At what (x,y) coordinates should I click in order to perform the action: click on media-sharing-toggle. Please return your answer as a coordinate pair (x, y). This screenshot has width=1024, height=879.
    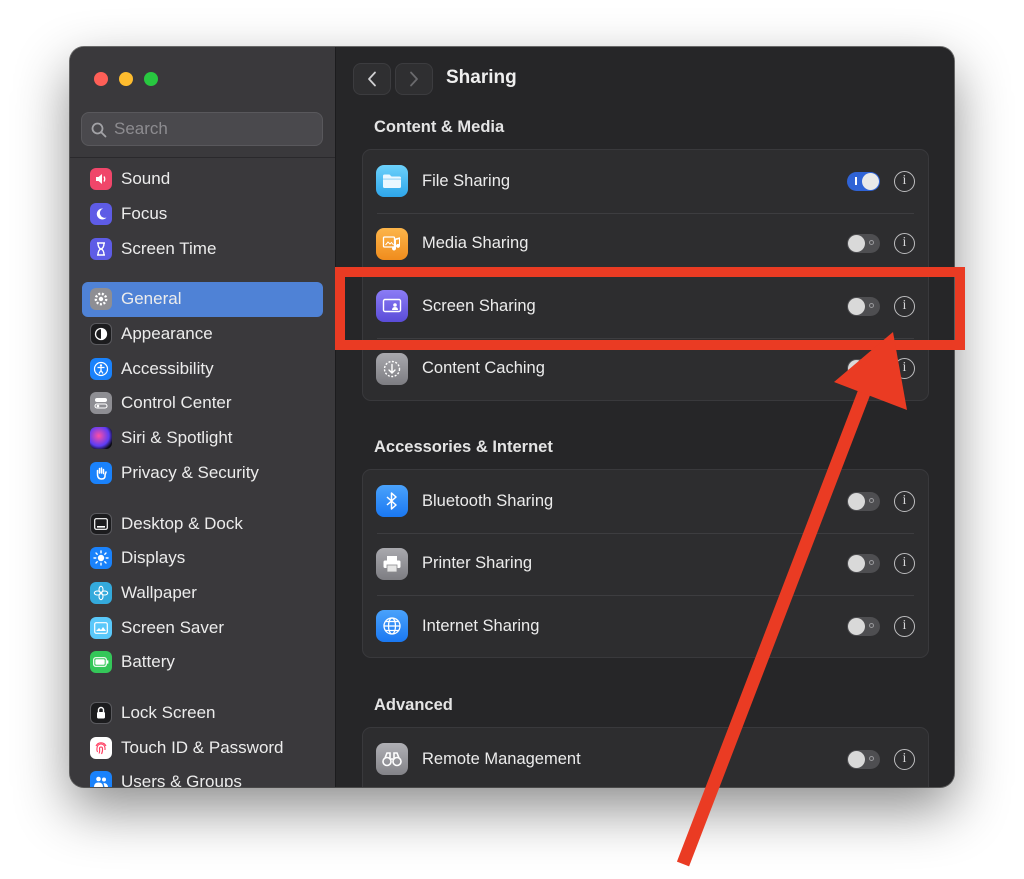
    Looking at the image, I should click on (863, 244).